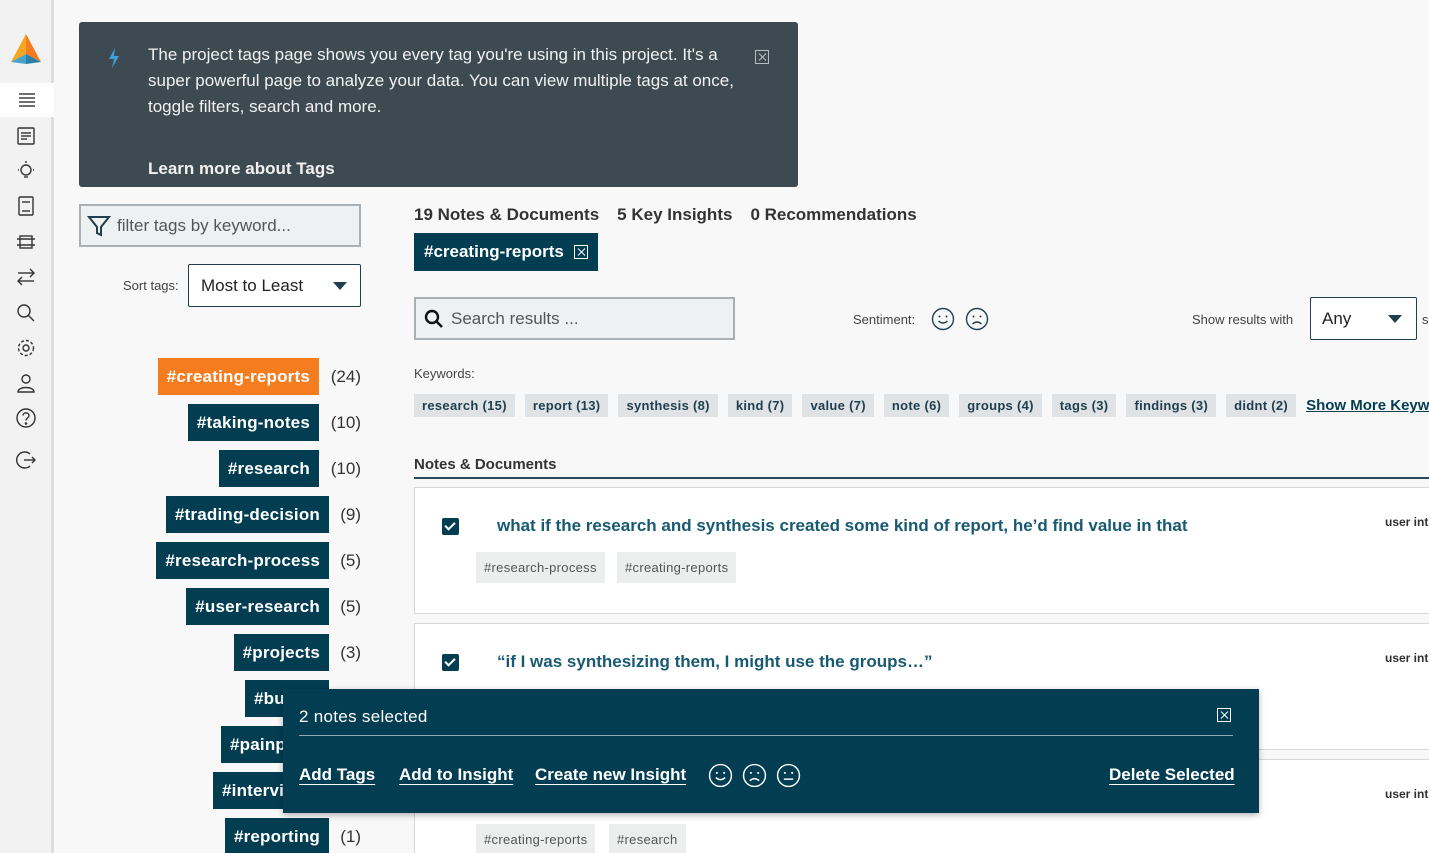  I want to click on active-tag-label: #creating-reports, so click(494, 251).